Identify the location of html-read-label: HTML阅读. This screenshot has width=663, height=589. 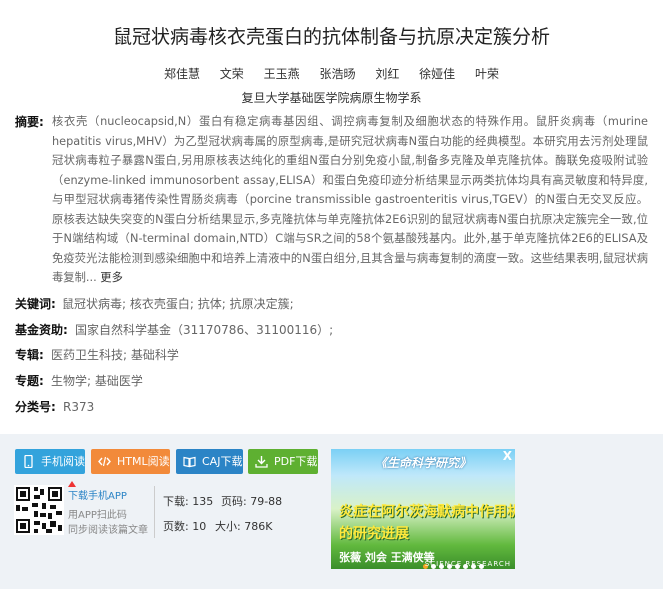
(143, 461).